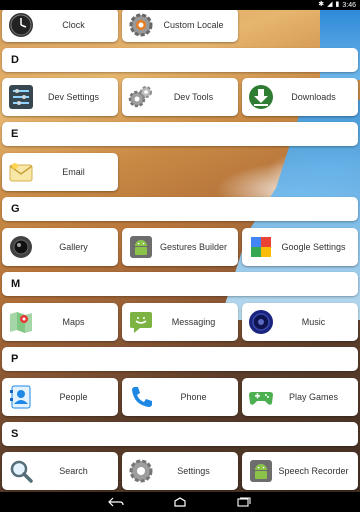 This screenshot has width=360, height=512. I want to click on app-label: Gallery, so click(73, 247).